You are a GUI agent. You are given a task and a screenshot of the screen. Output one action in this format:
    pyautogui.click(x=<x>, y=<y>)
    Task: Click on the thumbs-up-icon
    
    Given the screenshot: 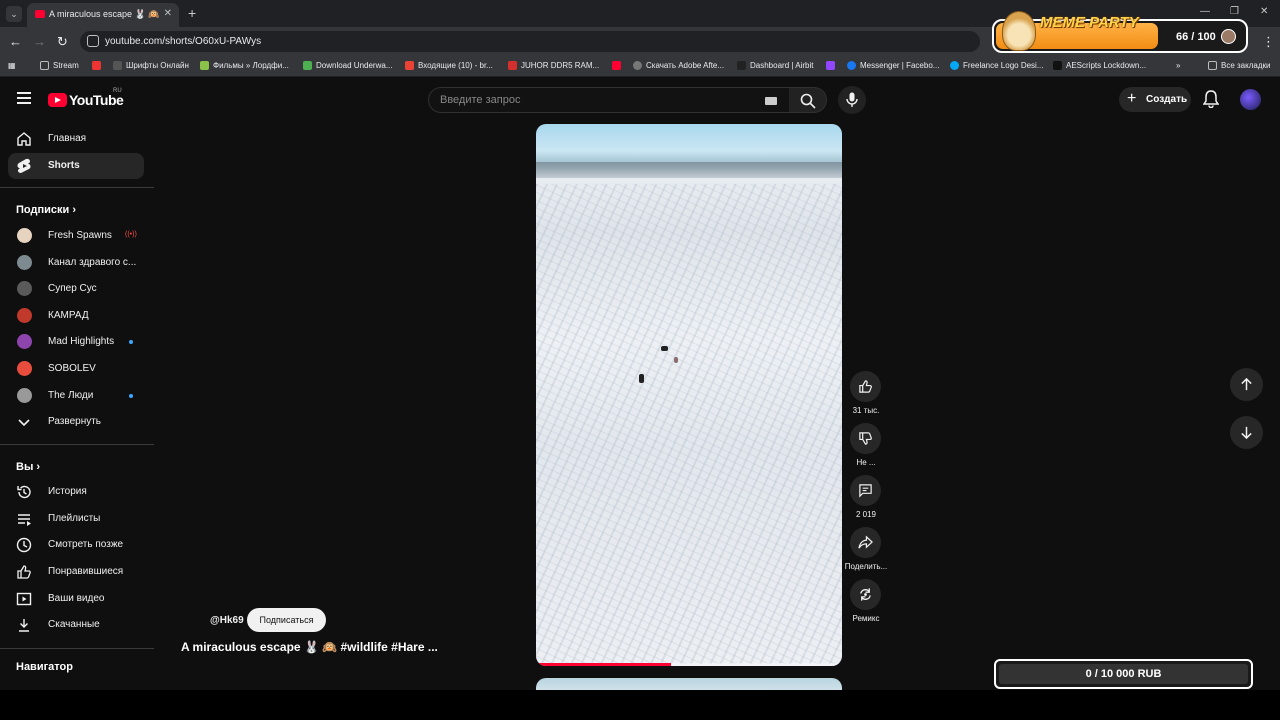 What is the action you would take?
    pyautogui.click(x=865, y=386)
    